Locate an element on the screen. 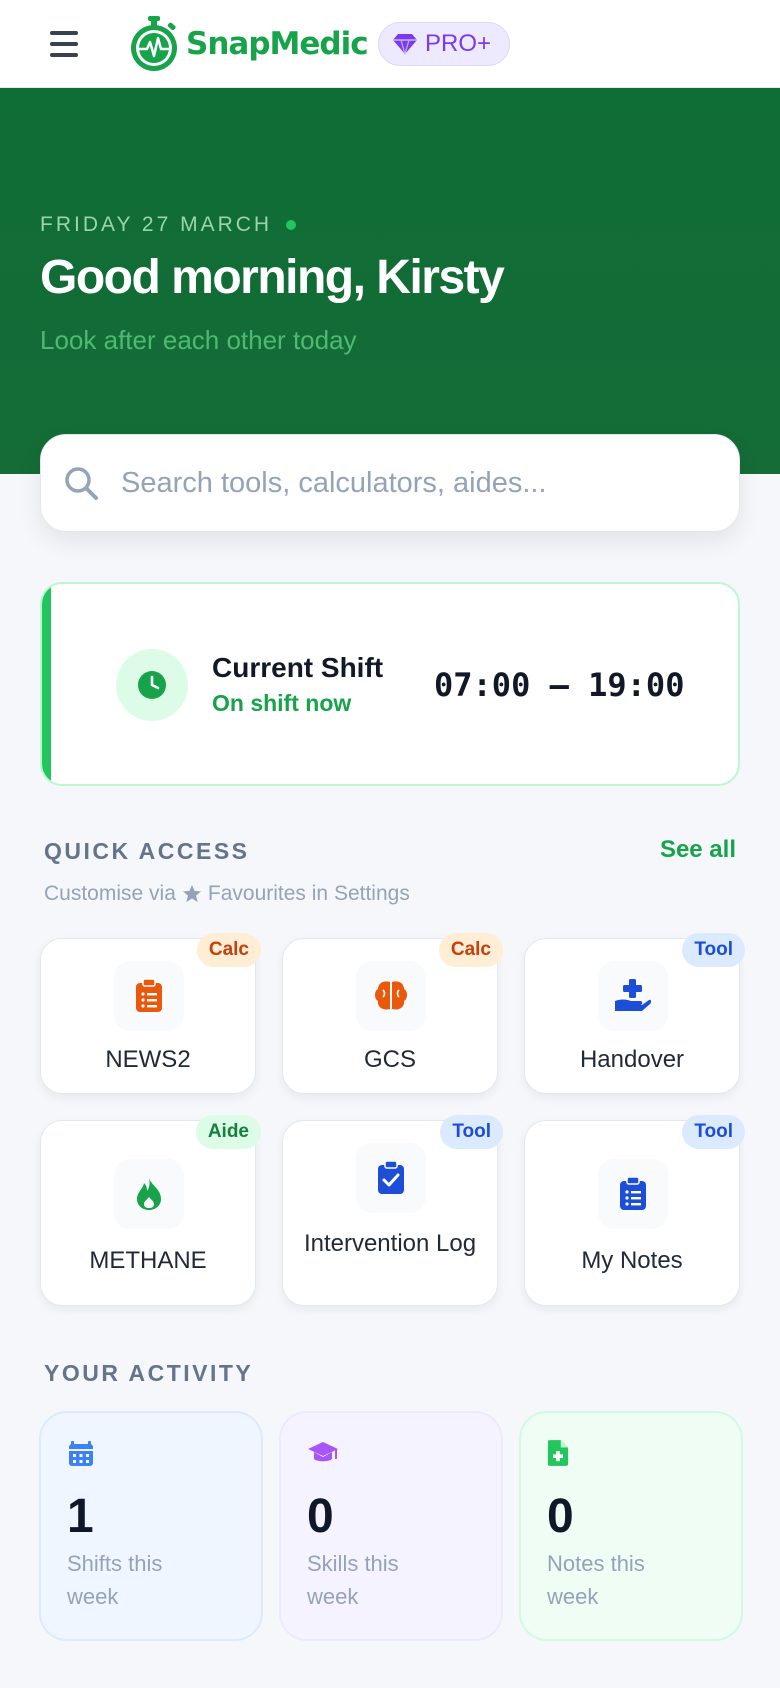 This screenshot has height=1688, width=780. tile-methane: Aide METHANE is located at coordinates (150, 1210).